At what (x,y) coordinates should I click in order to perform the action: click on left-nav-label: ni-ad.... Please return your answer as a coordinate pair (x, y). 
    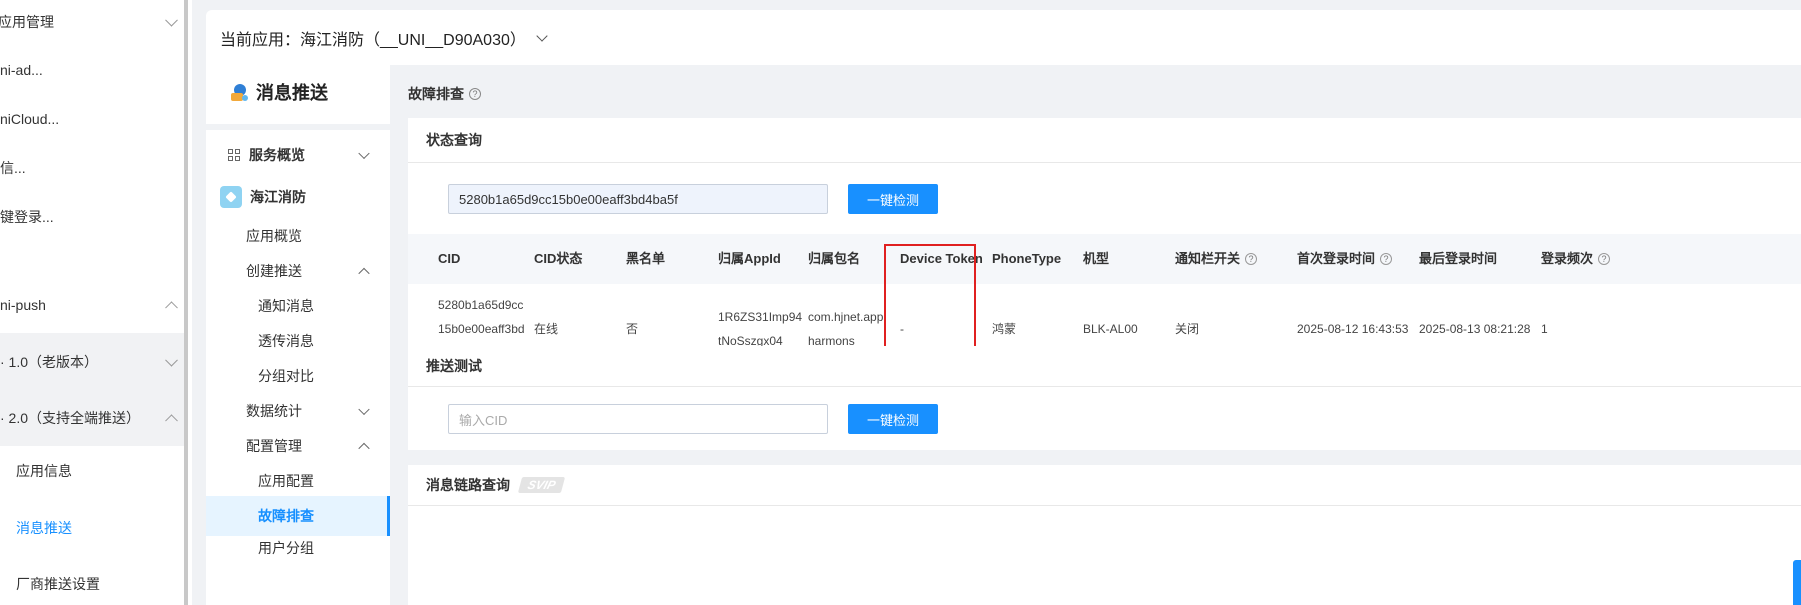
    Looking at the image, I should click on (21, 70).